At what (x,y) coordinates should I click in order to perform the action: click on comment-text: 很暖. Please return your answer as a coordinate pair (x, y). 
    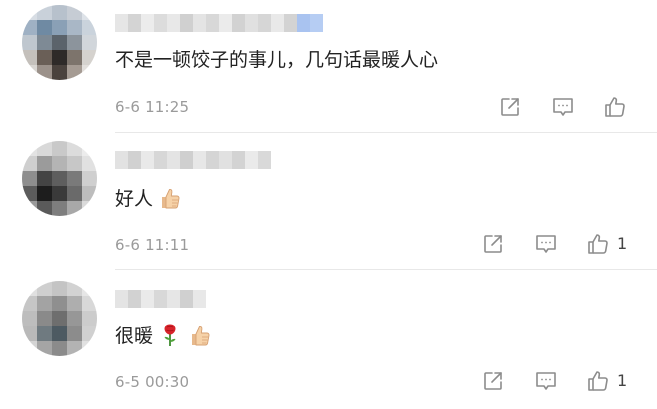
    Looking at the image, I should click on (164, 336).